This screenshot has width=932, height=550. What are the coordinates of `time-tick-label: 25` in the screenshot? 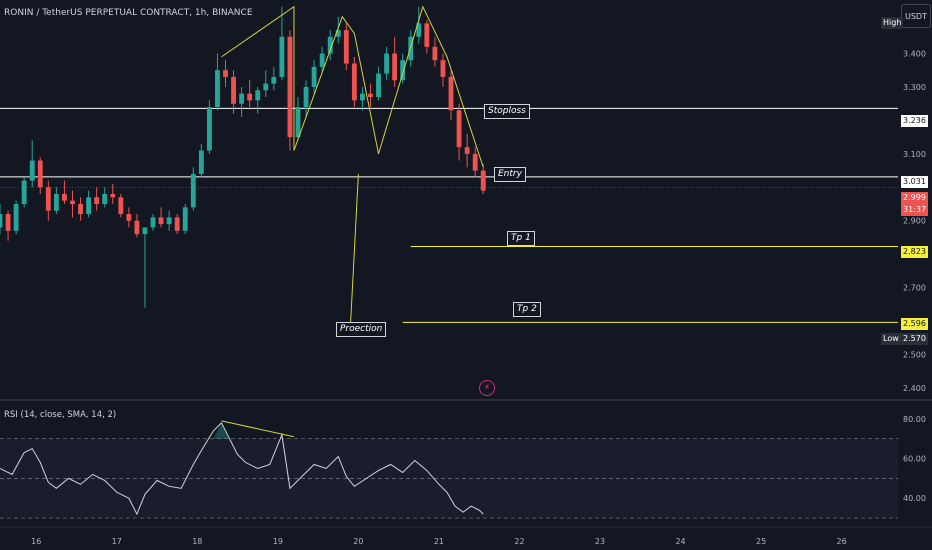 It's located at (761, 541).